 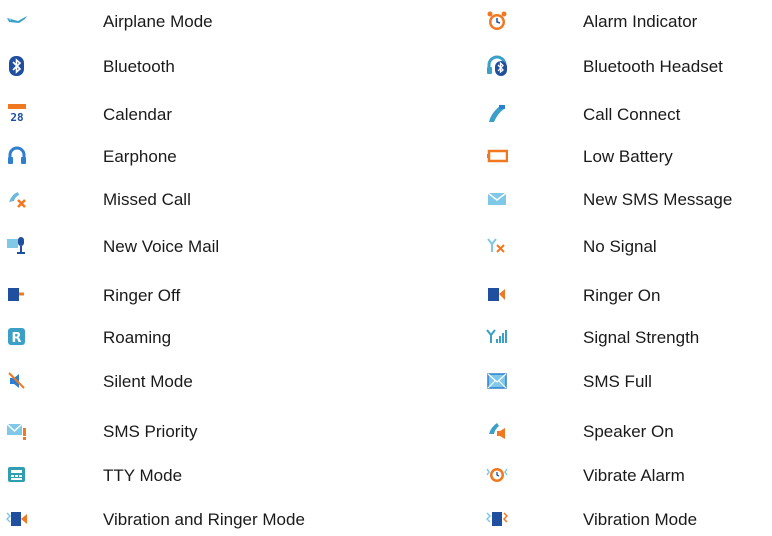 What do you see at coordinates (640, 519) in the screenshot?
I see `icon-label: Vibration Mode` at bounding box center [640, 519].